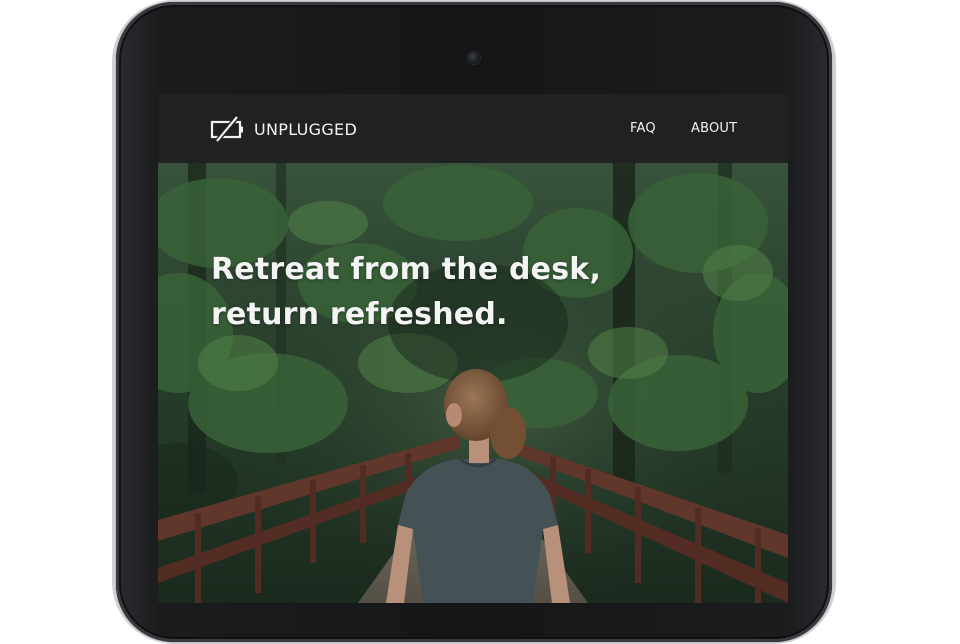 This screenshot has width=960, height=644. Describe the element at coordinates (359, 314) in the screenshot. I see `hero-headline-line2: return refreshed.` at that location.